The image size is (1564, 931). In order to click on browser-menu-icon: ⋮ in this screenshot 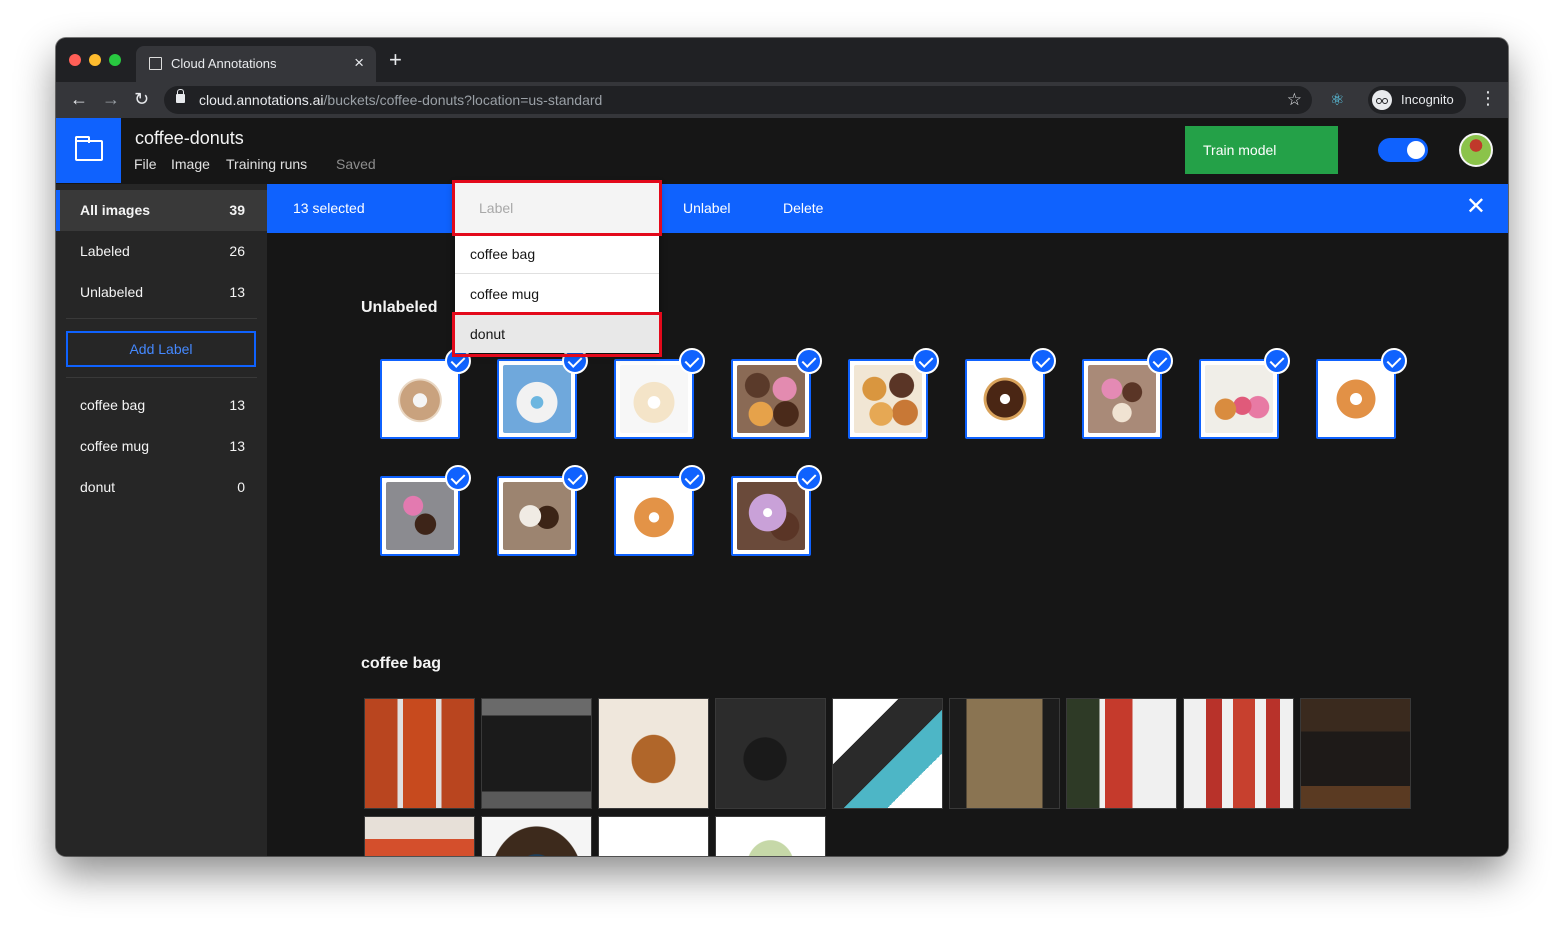, I will do `click(1488, 98)`.